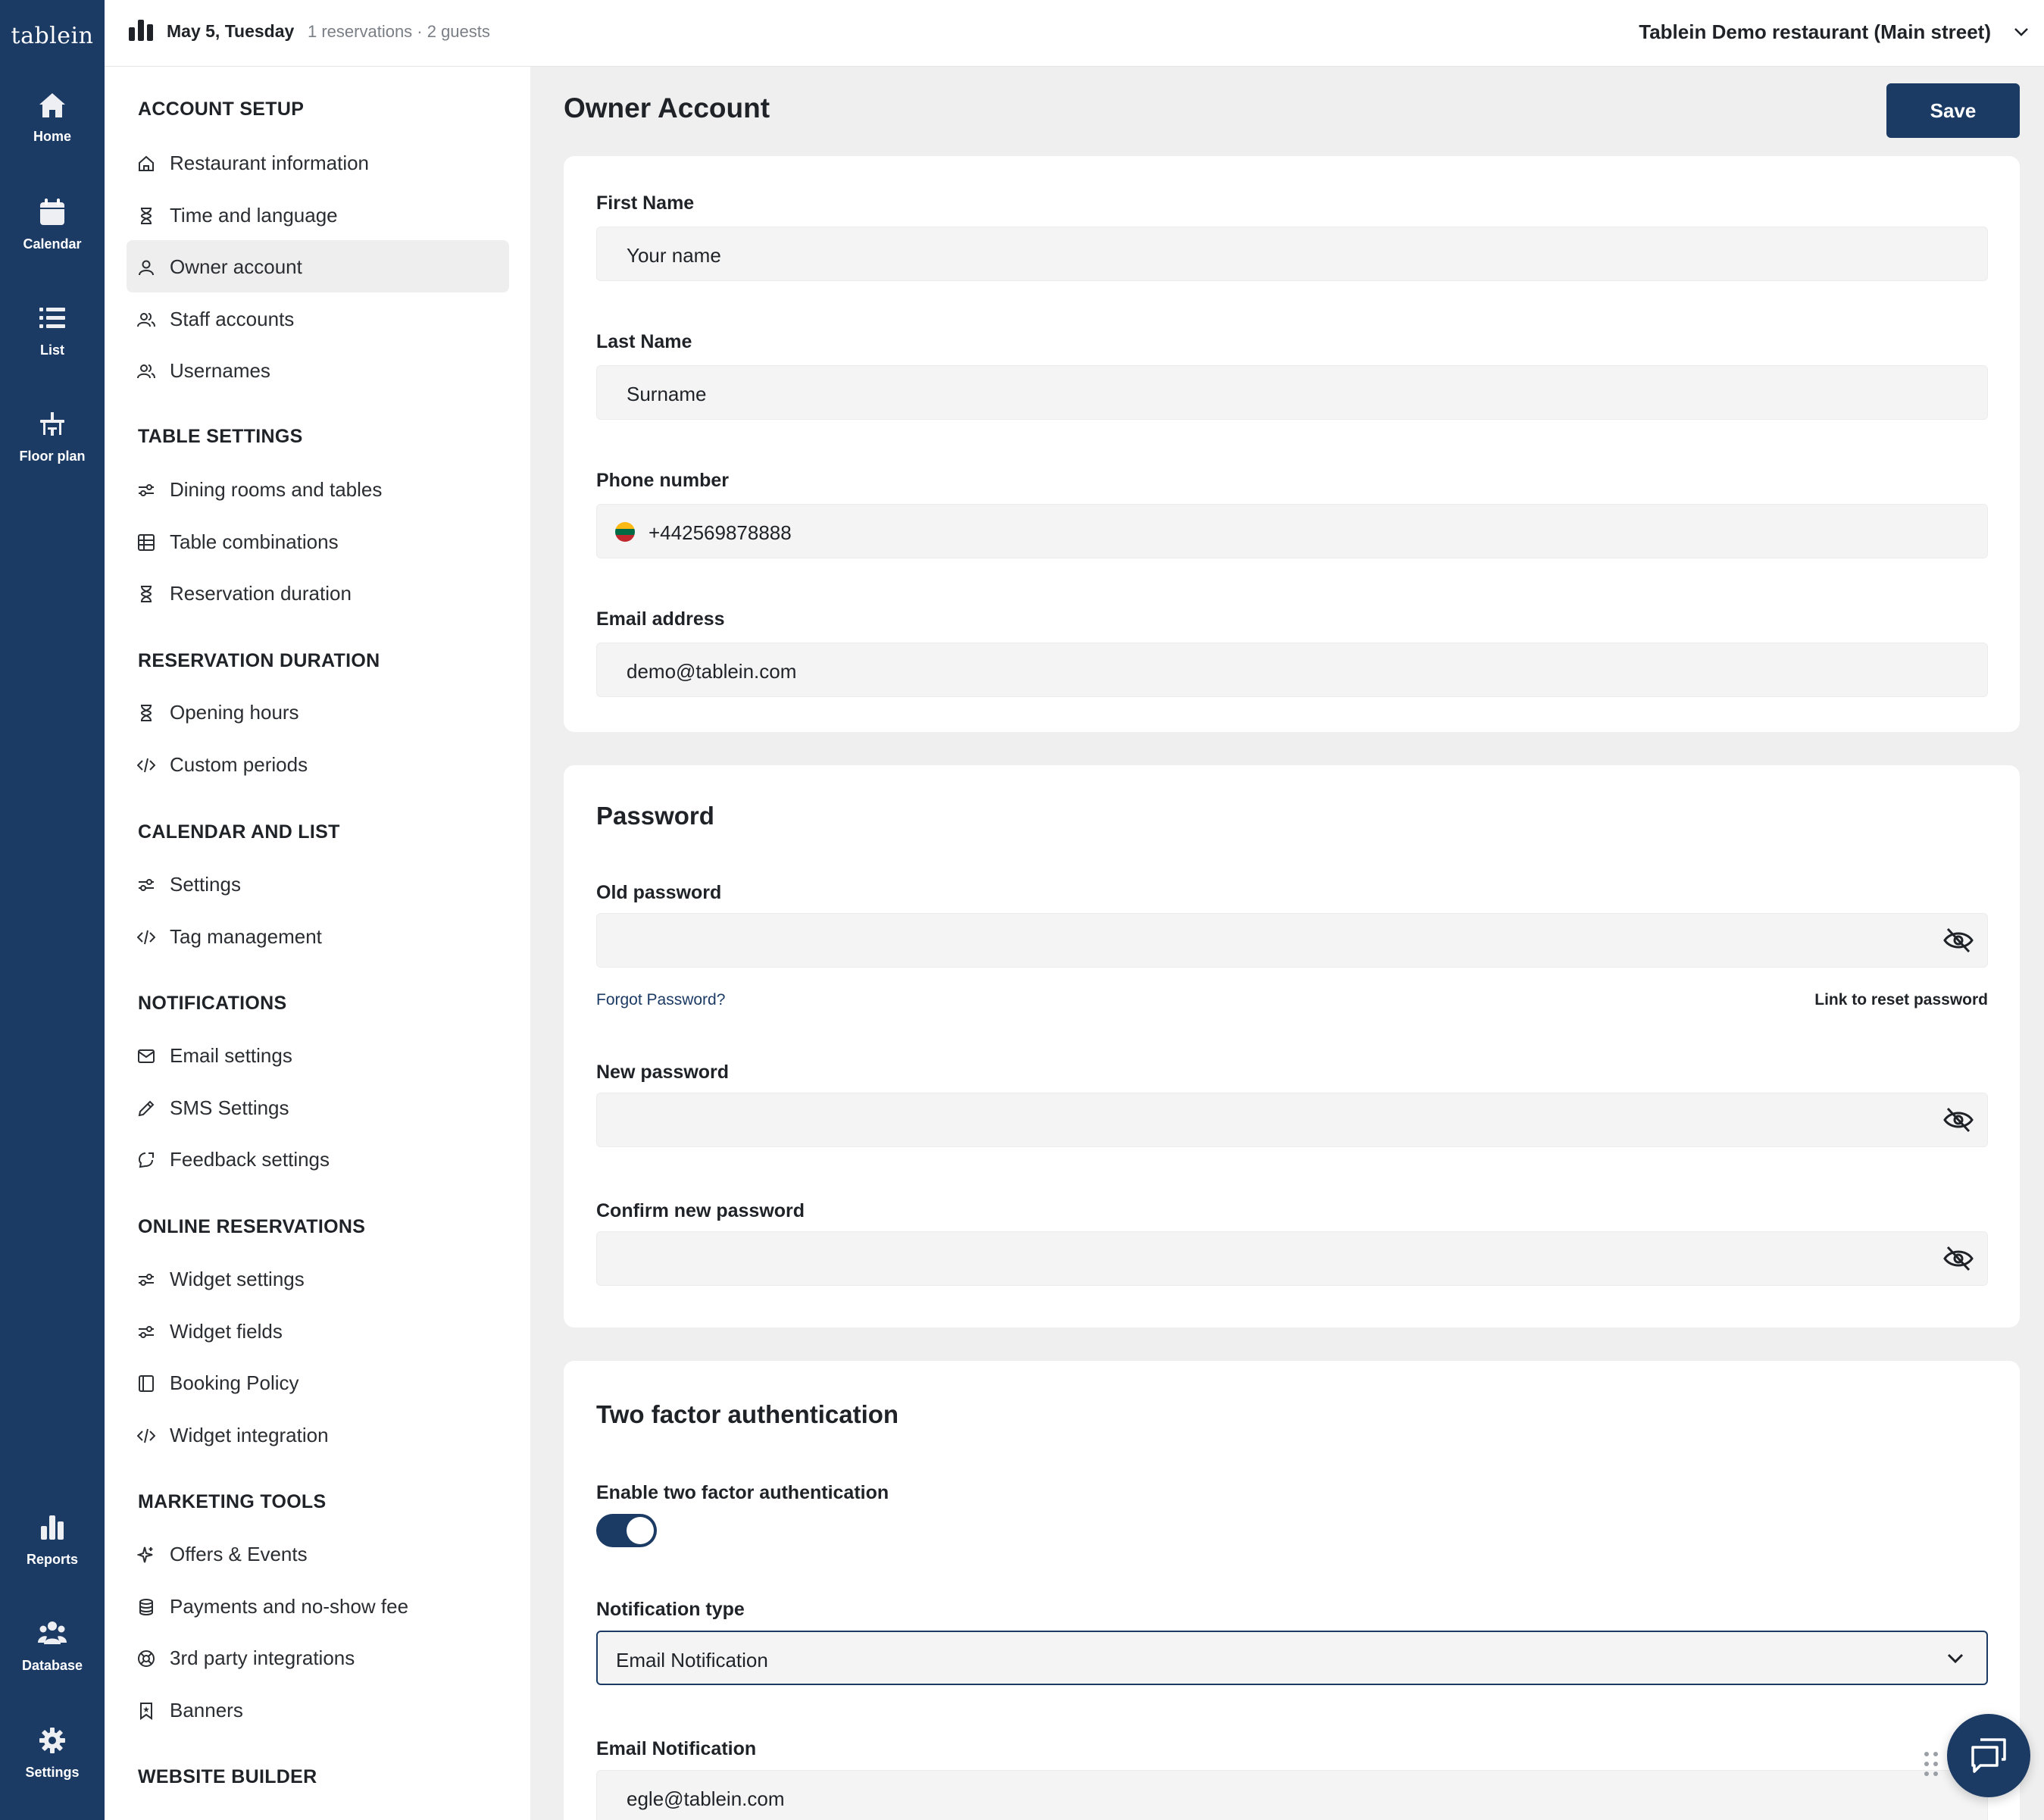 This screenshot has width=2044, height=1820. What do you see at coordinates (52, 447) in the screenshot?
I see `rail-floor-plan: Floor plan` at bounding box center [52, 447].